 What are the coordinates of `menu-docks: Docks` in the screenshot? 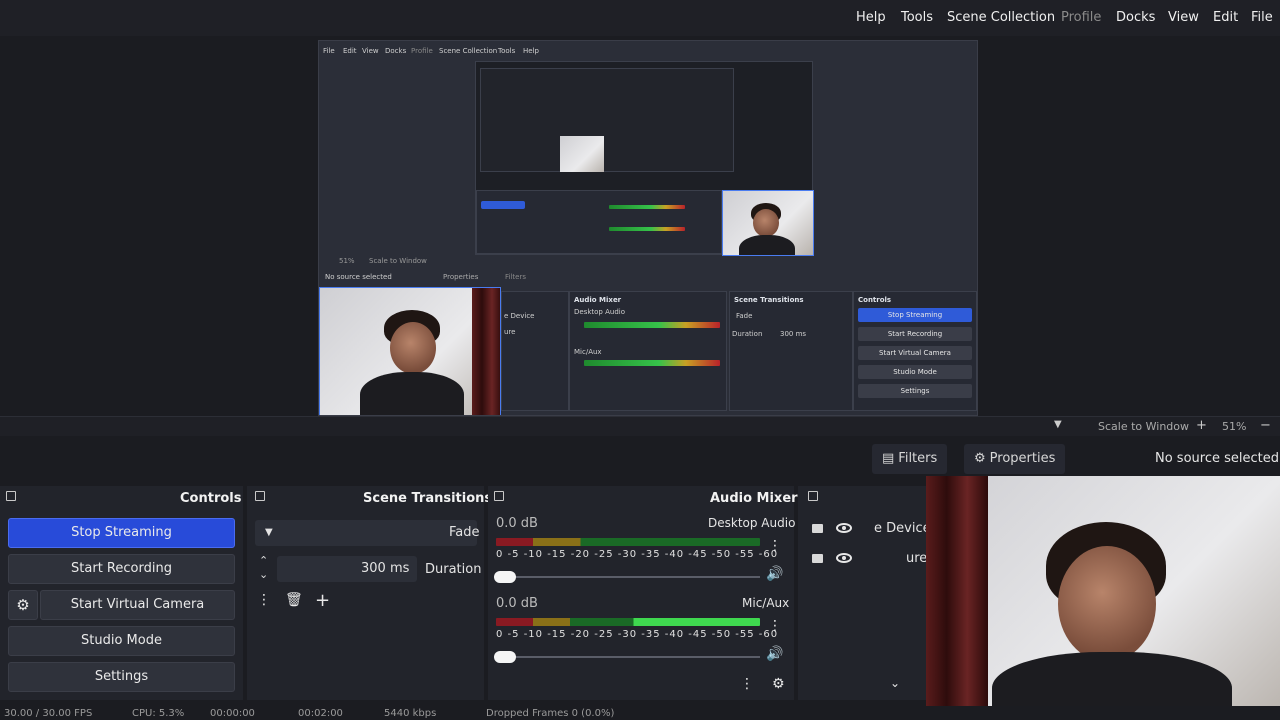 It's located at (1135, 17).